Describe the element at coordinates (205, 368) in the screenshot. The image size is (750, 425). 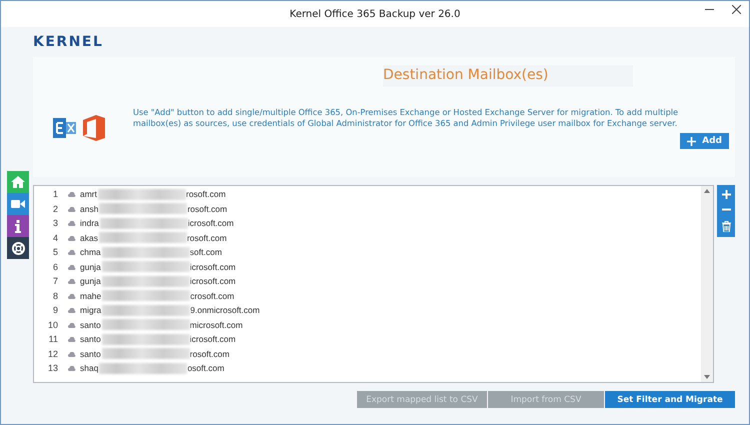
I see `email-end: osoft.com` at that location.